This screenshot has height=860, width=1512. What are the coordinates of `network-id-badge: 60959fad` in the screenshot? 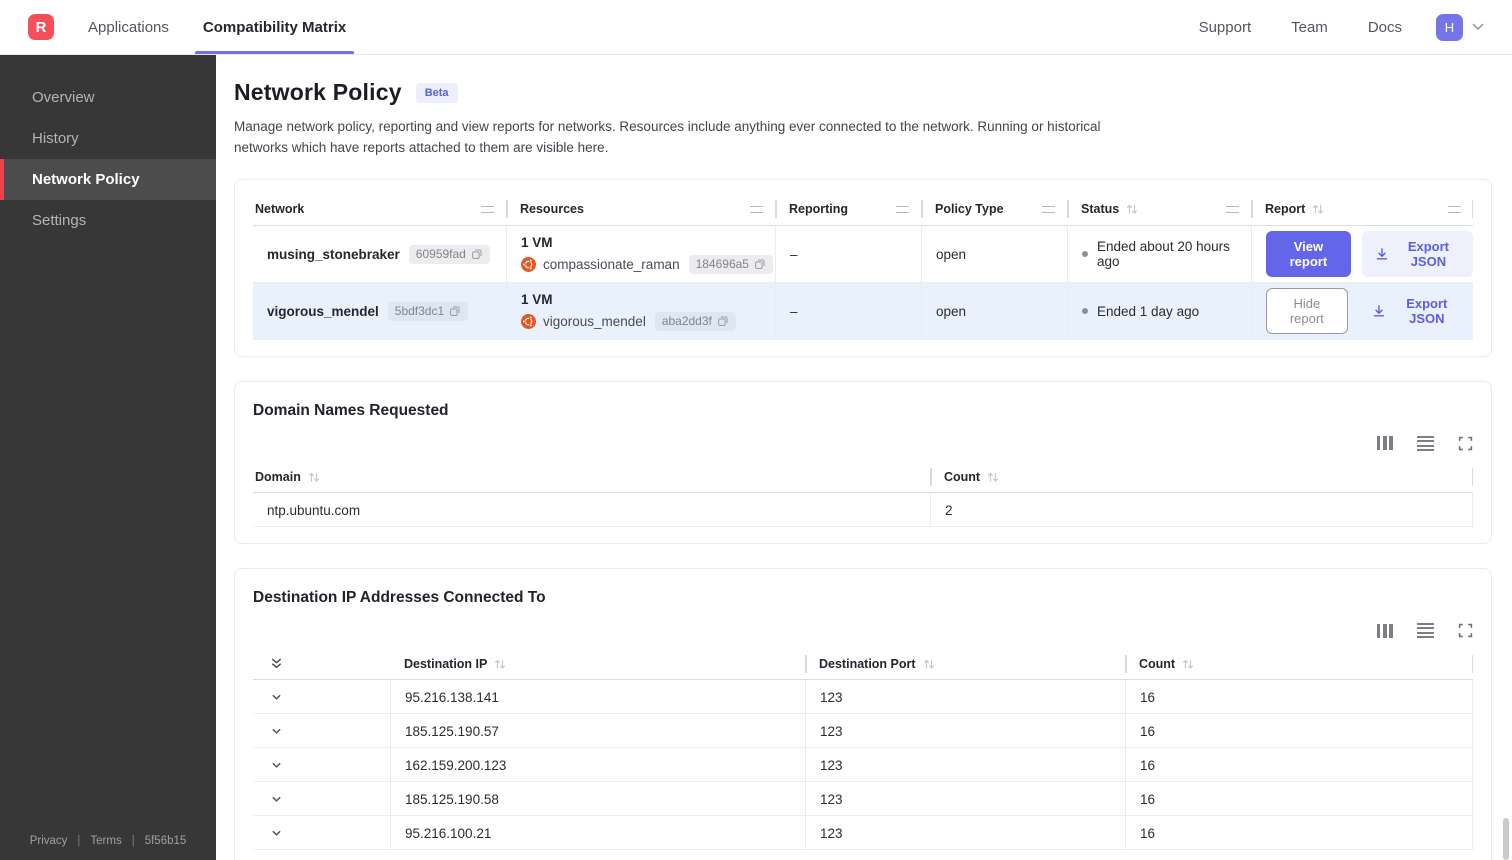 It's located at (449, 254).